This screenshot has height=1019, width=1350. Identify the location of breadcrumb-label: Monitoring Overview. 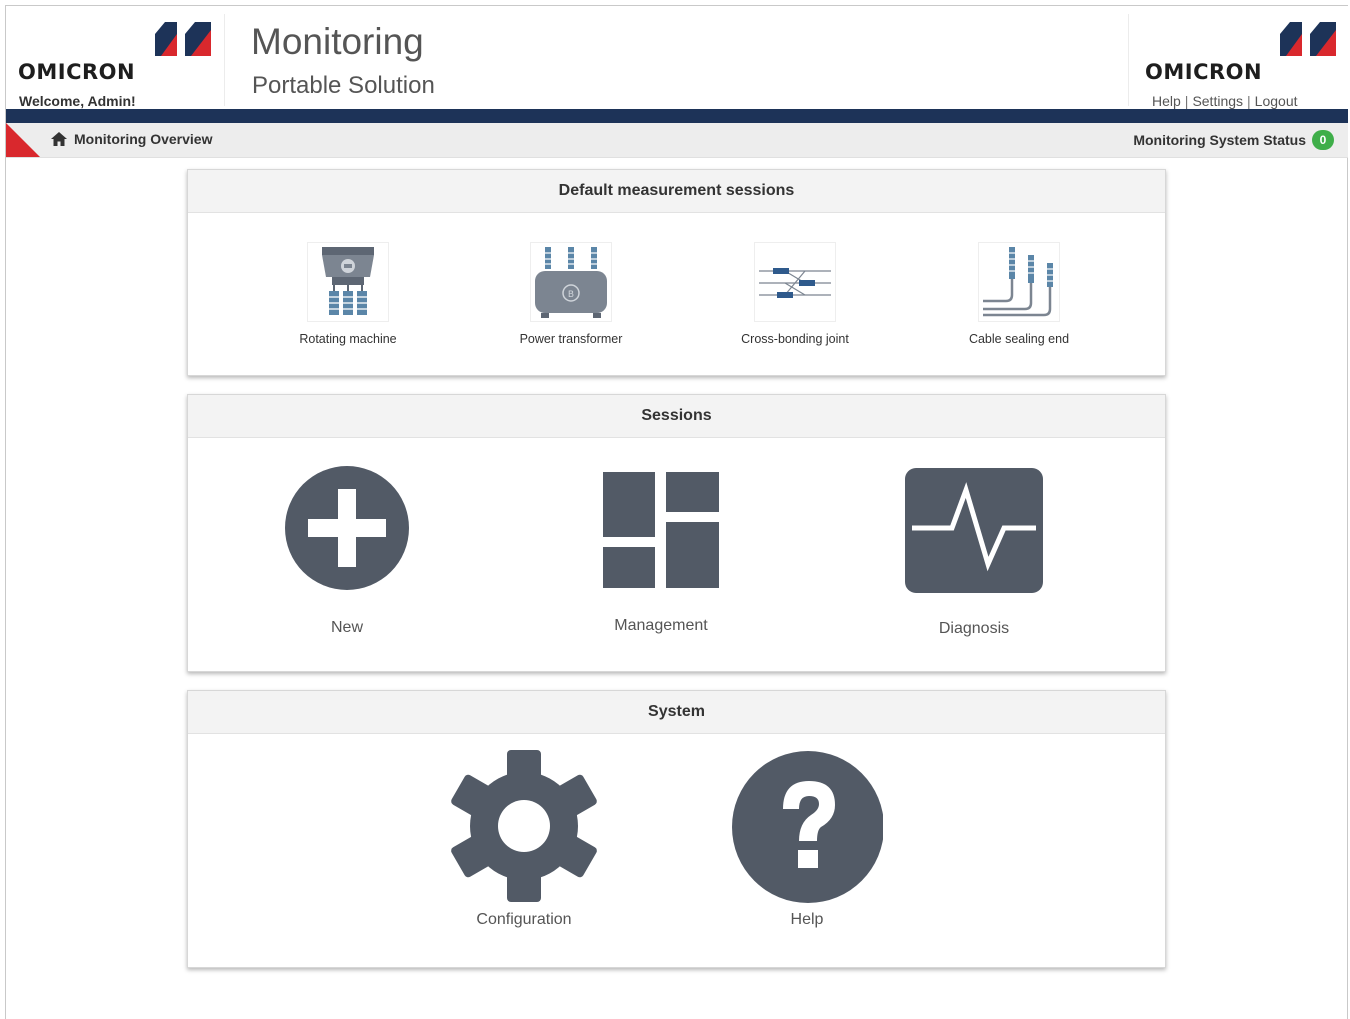
(143, 139).